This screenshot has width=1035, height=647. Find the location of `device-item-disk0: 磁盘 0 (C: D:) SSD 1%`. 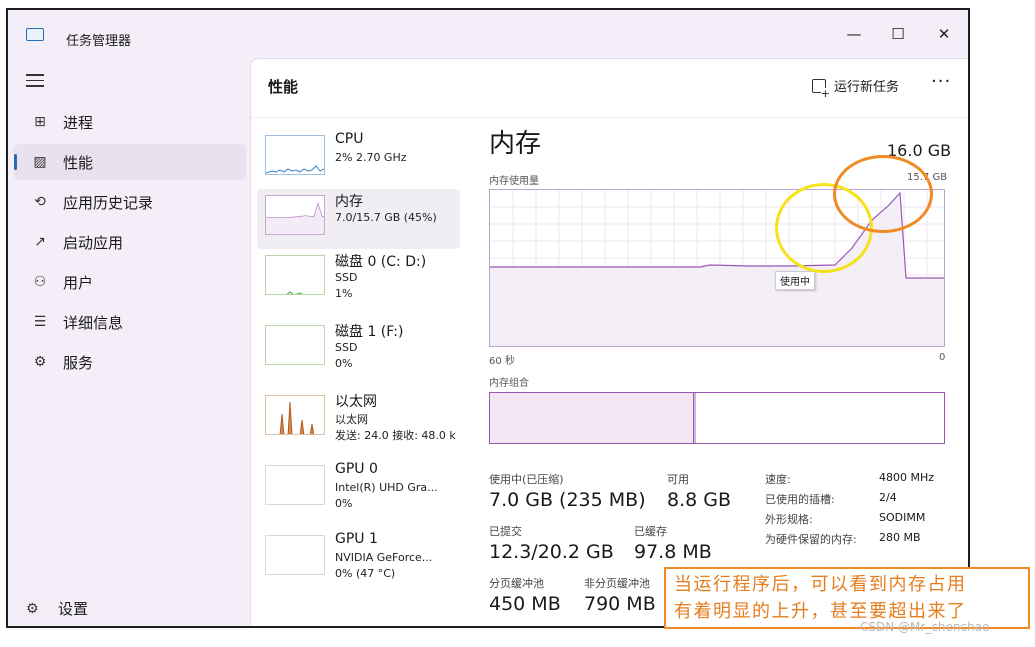

device-item-disk0: 磁盘 0 (C: D:) SSD 1% is located at coordinates (358, 279).